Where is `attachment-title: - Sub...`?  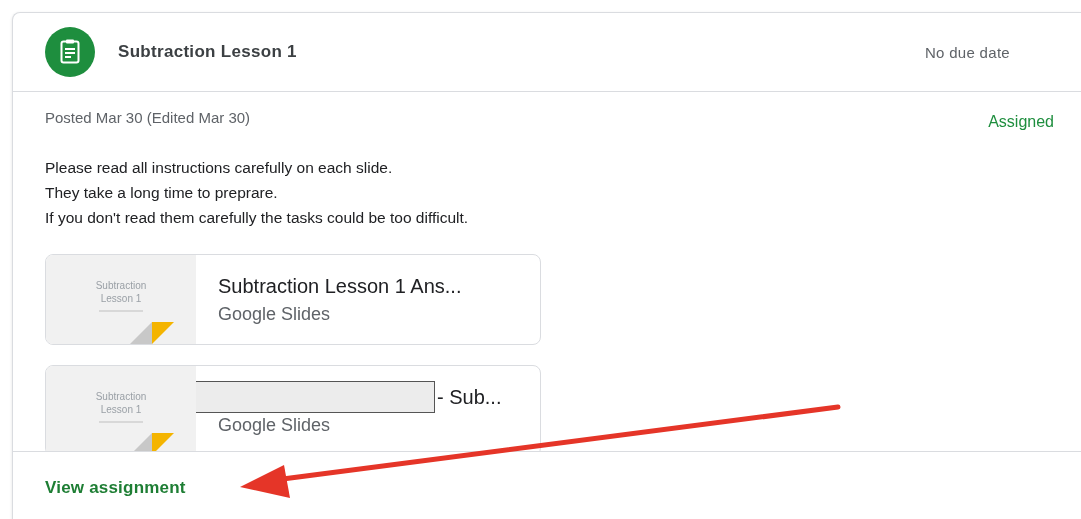
attachment-title: - Sub... is located at coordinates (469, 397).